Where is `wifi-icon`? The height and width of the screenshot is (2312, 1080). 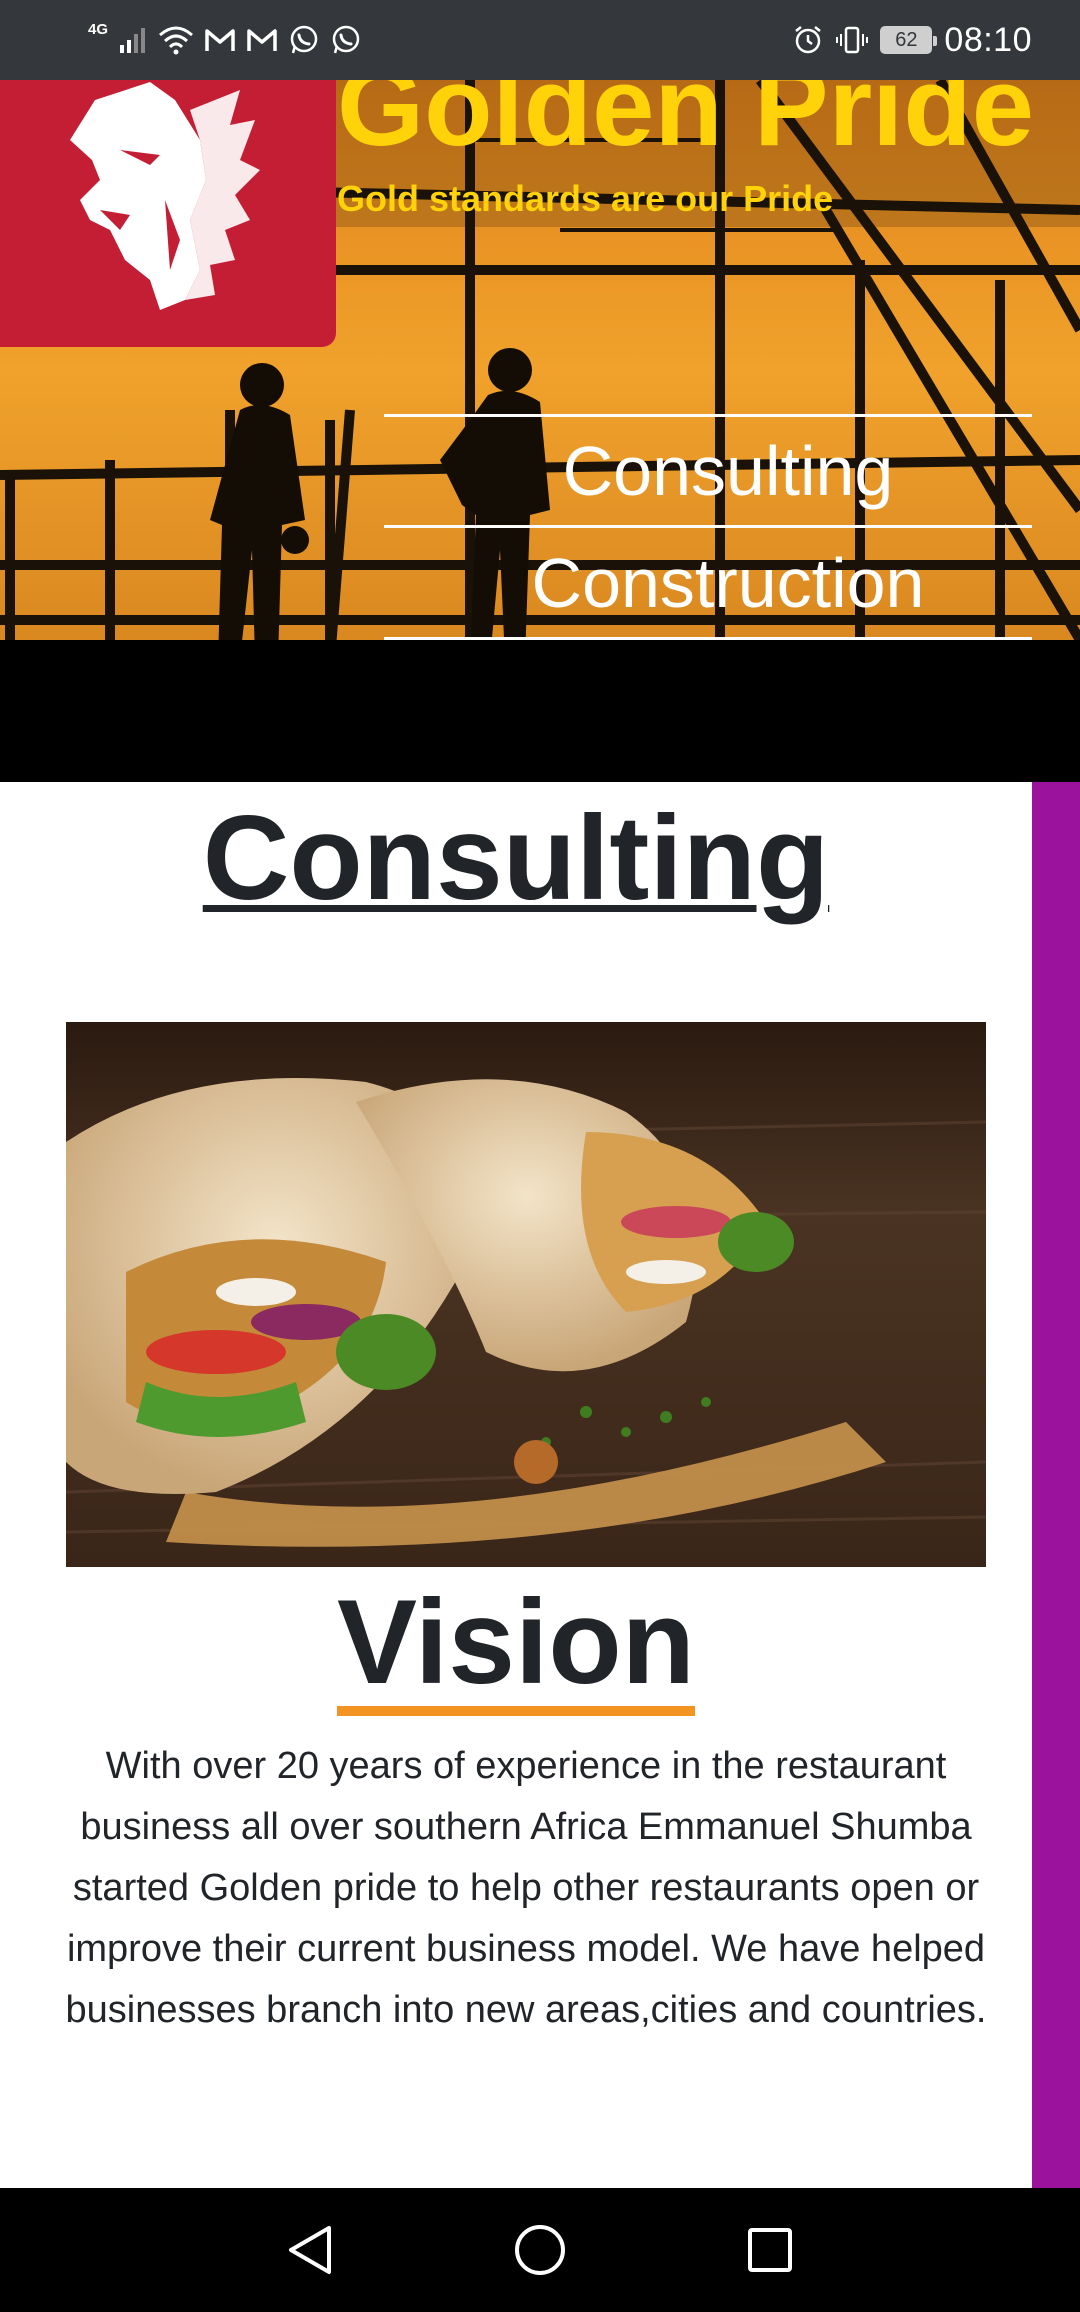 wifi-icon is located at coordinates (176, 40).